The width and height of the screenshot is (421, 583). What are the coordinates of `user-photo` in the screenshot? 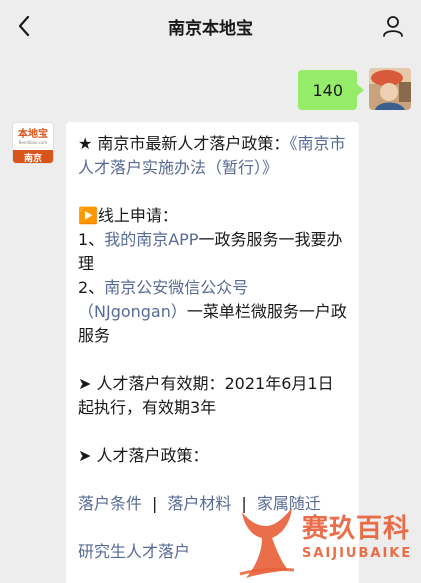 It's located at (390, 89).